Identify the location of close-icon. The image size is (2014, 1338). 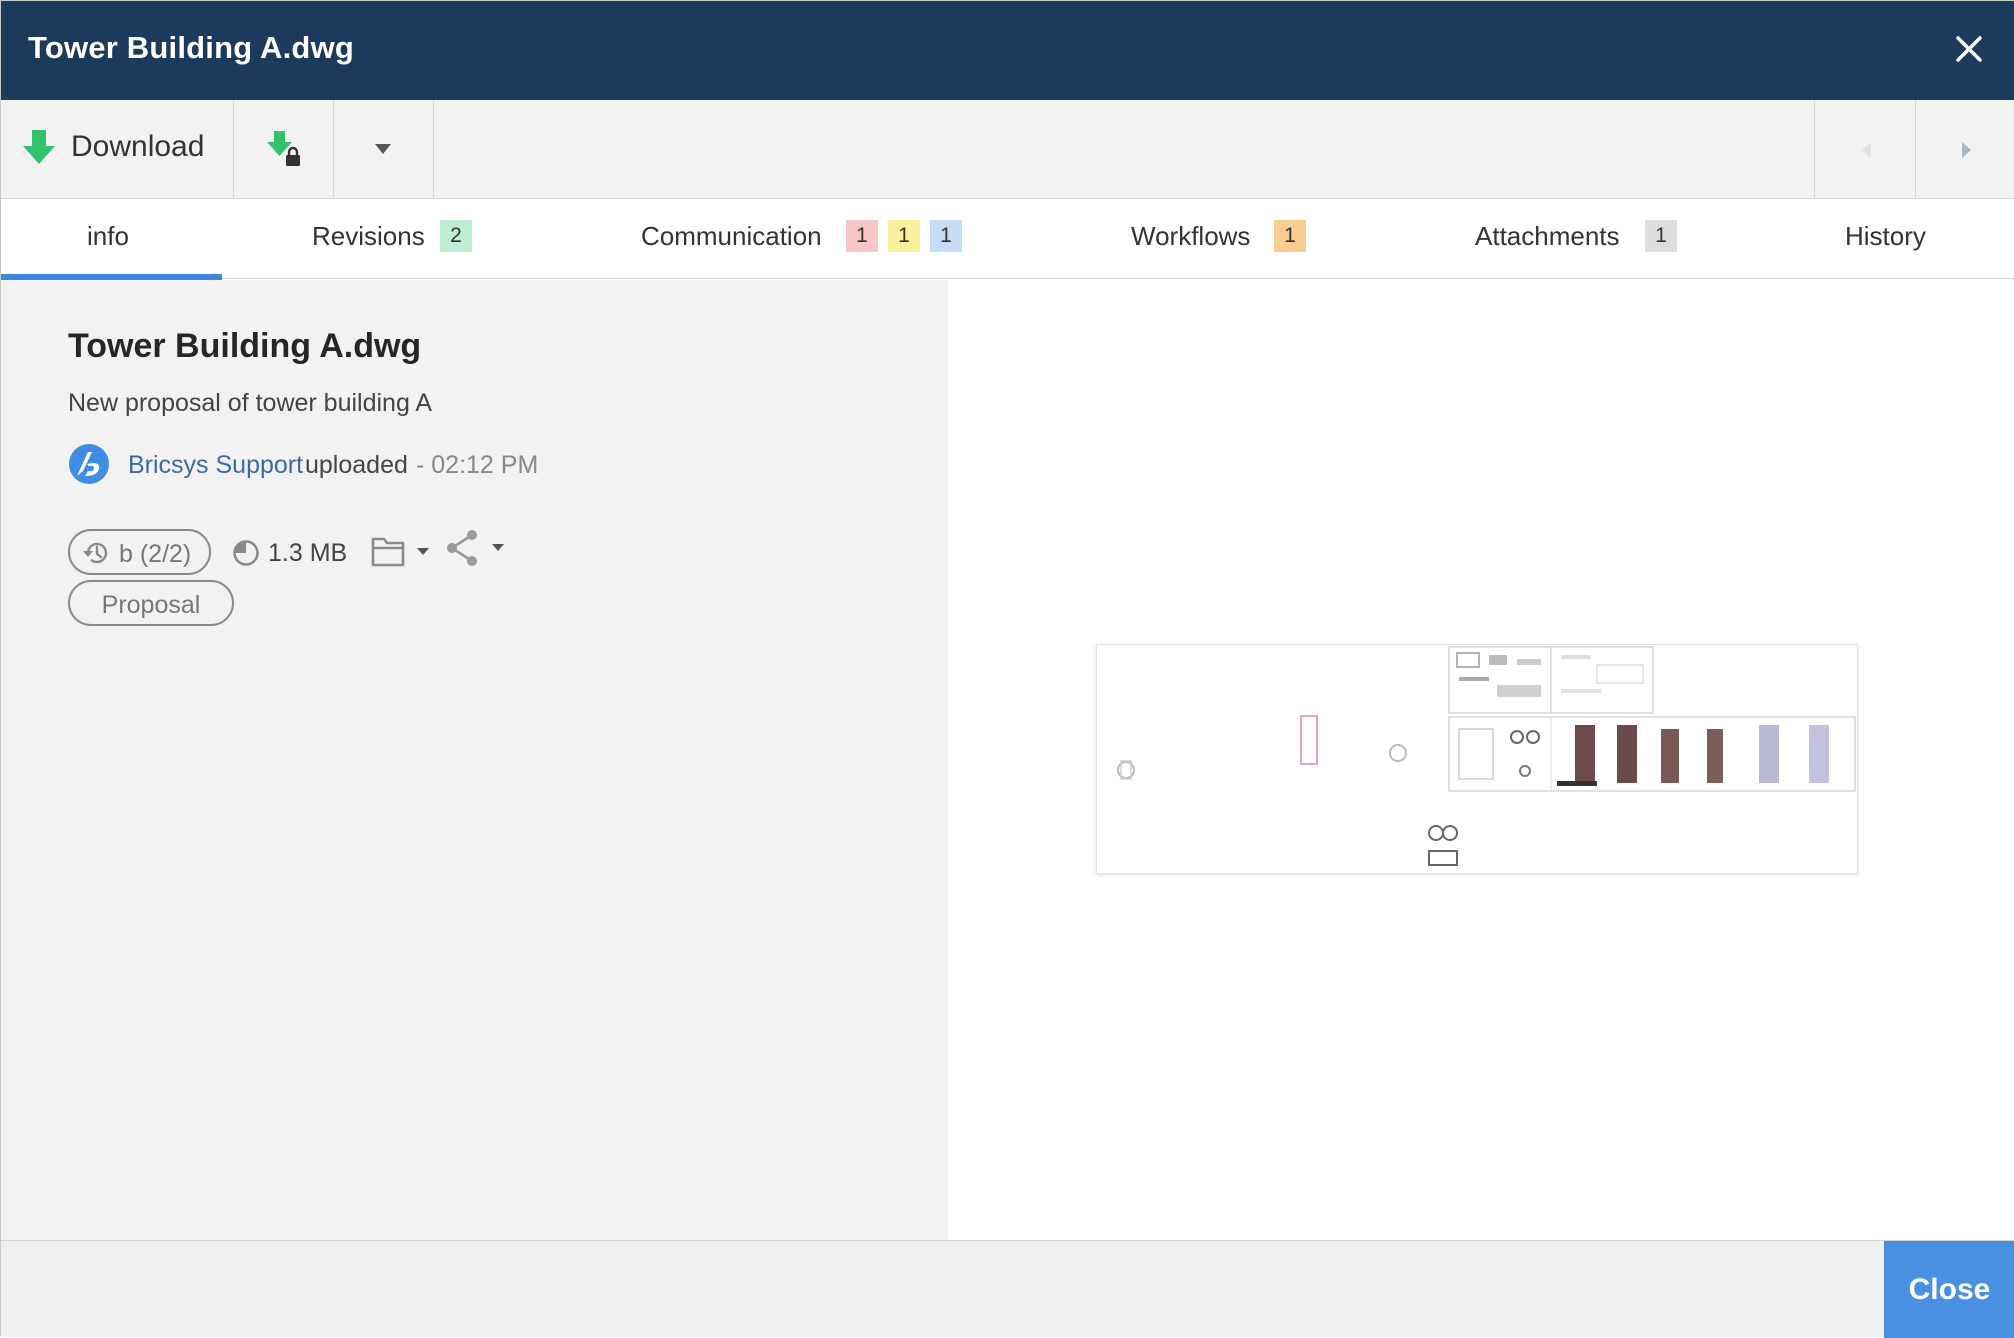
(1969, 49).